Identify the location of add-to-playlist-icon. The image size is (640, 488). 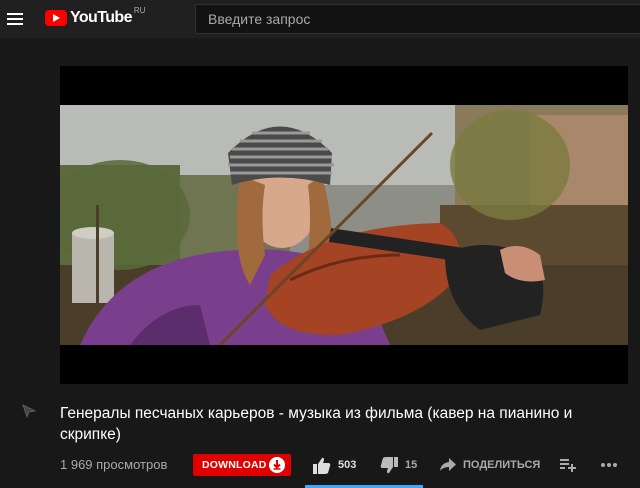
(568, 465).